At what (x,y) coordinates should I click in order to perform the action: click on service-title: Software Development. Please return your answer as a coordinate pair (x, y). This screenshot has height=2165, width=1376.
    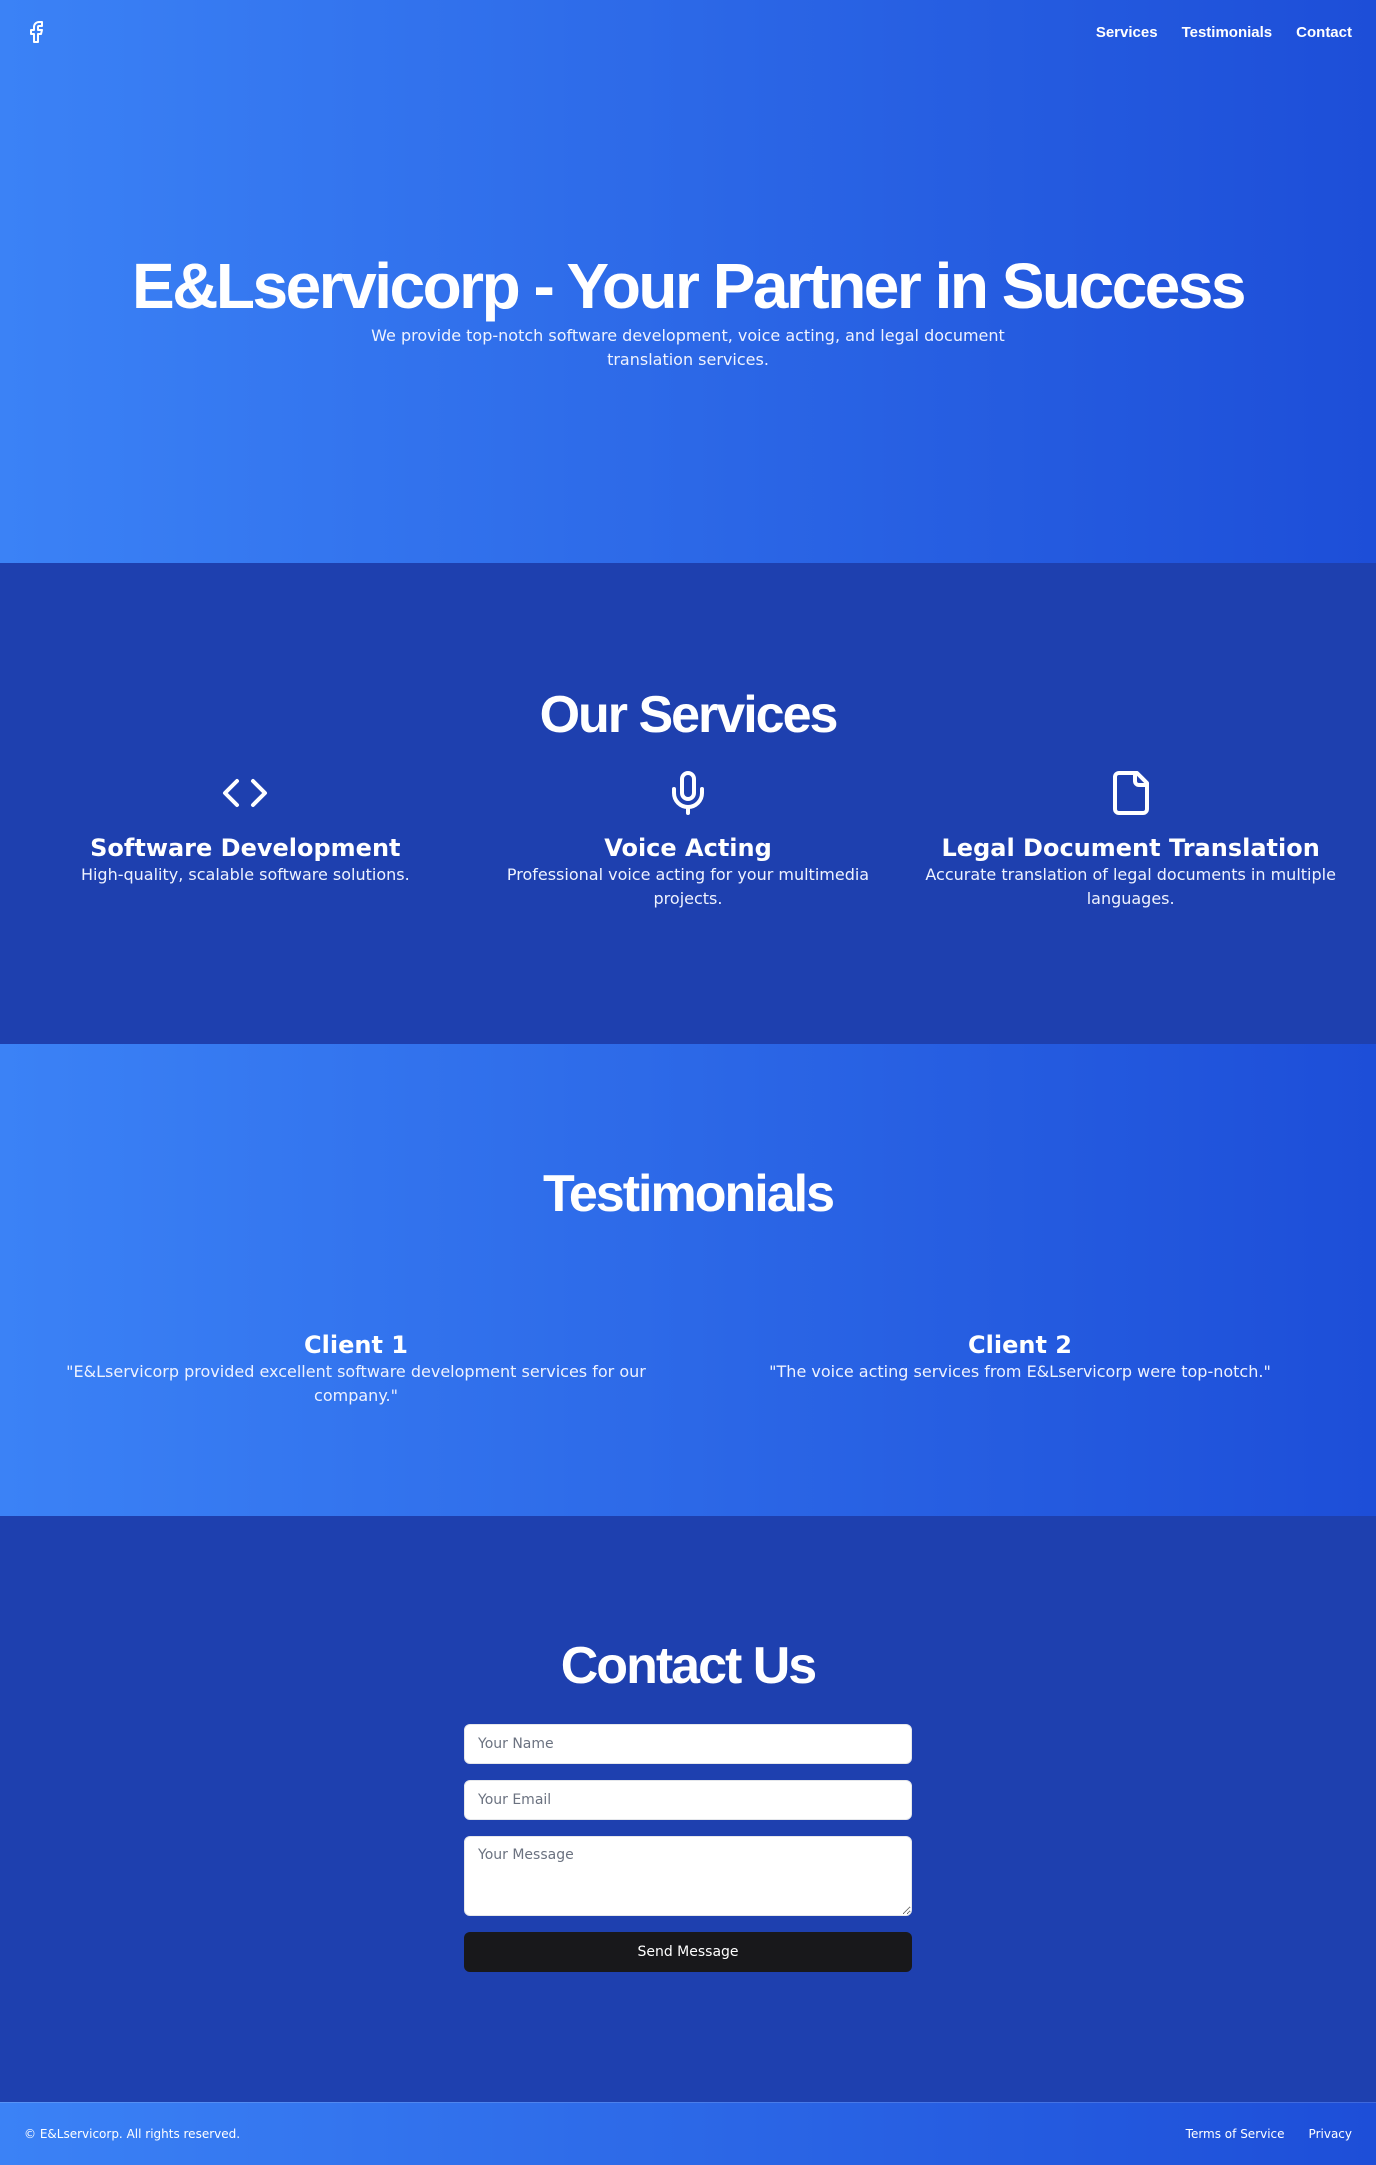
    Looking at the image, I should click on (245, 848).